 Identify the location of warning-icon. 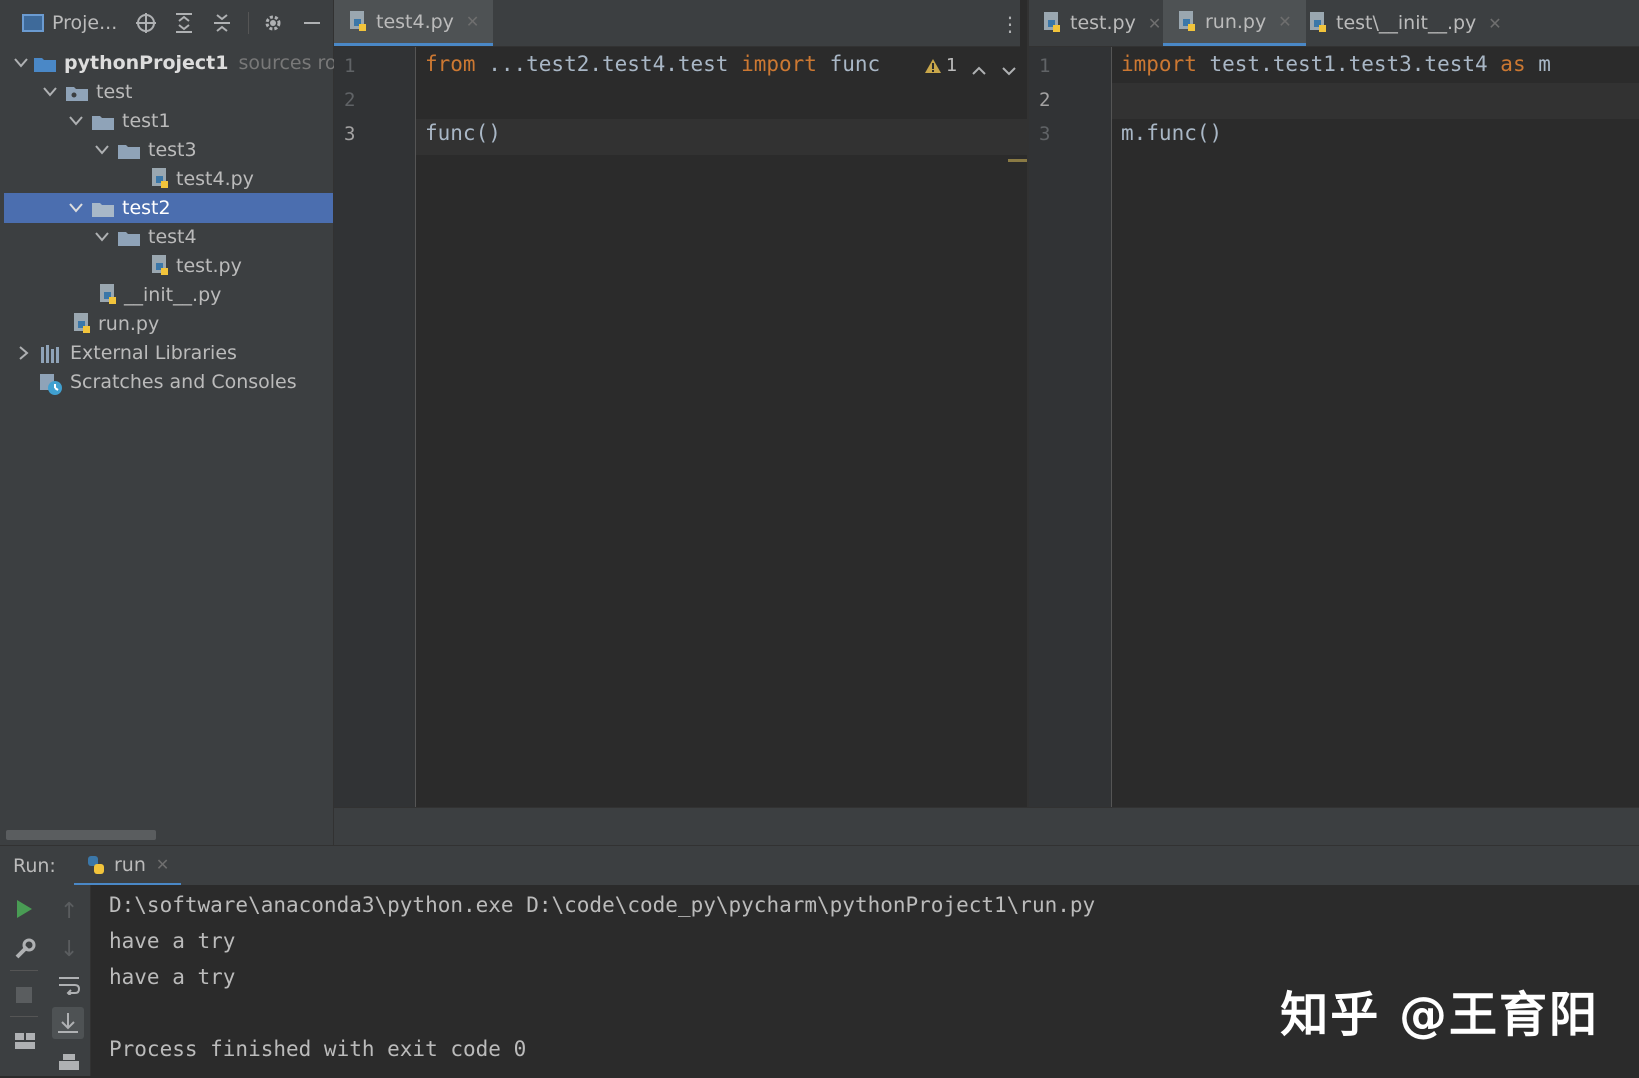
(933, 68).